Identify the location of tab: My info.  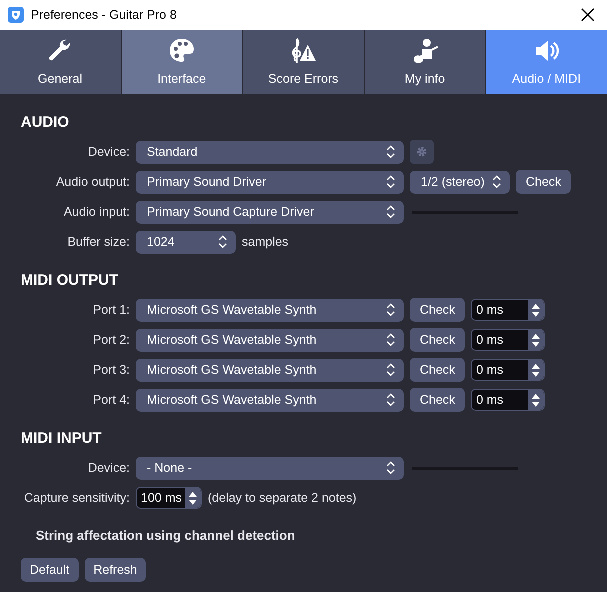
(425, 62).